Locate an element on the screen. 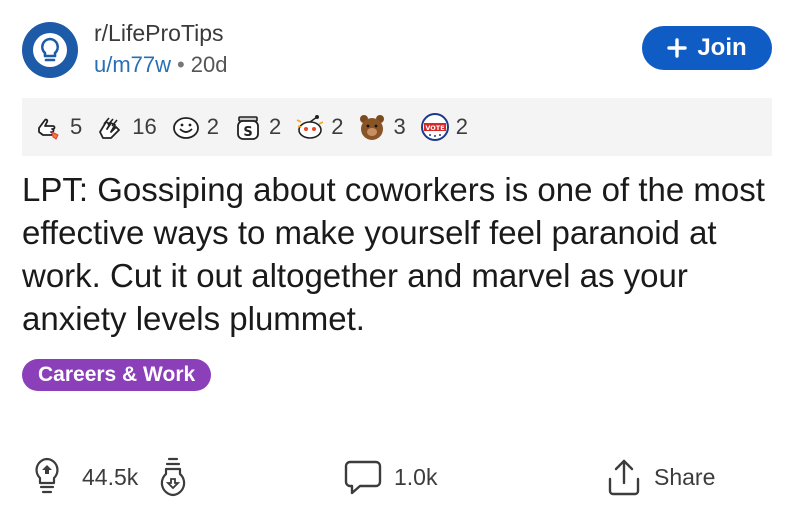 Image resolution: width=800 pixels, height=518 pixels. upvote-button: 44.5k is located at coordinates (111, 477).